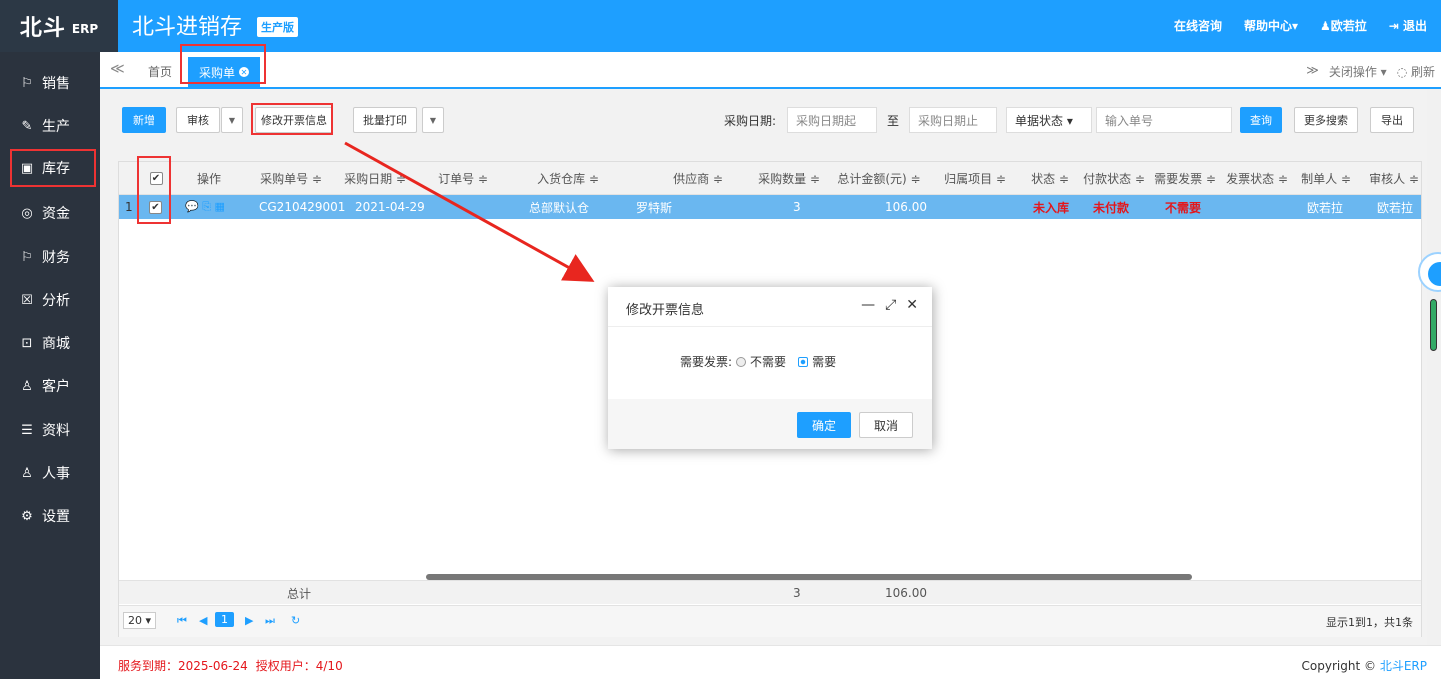 The width and height of the screenshot is (1441, 679). I want to click on col-status: 状态 ≑, so click(1050, 178).